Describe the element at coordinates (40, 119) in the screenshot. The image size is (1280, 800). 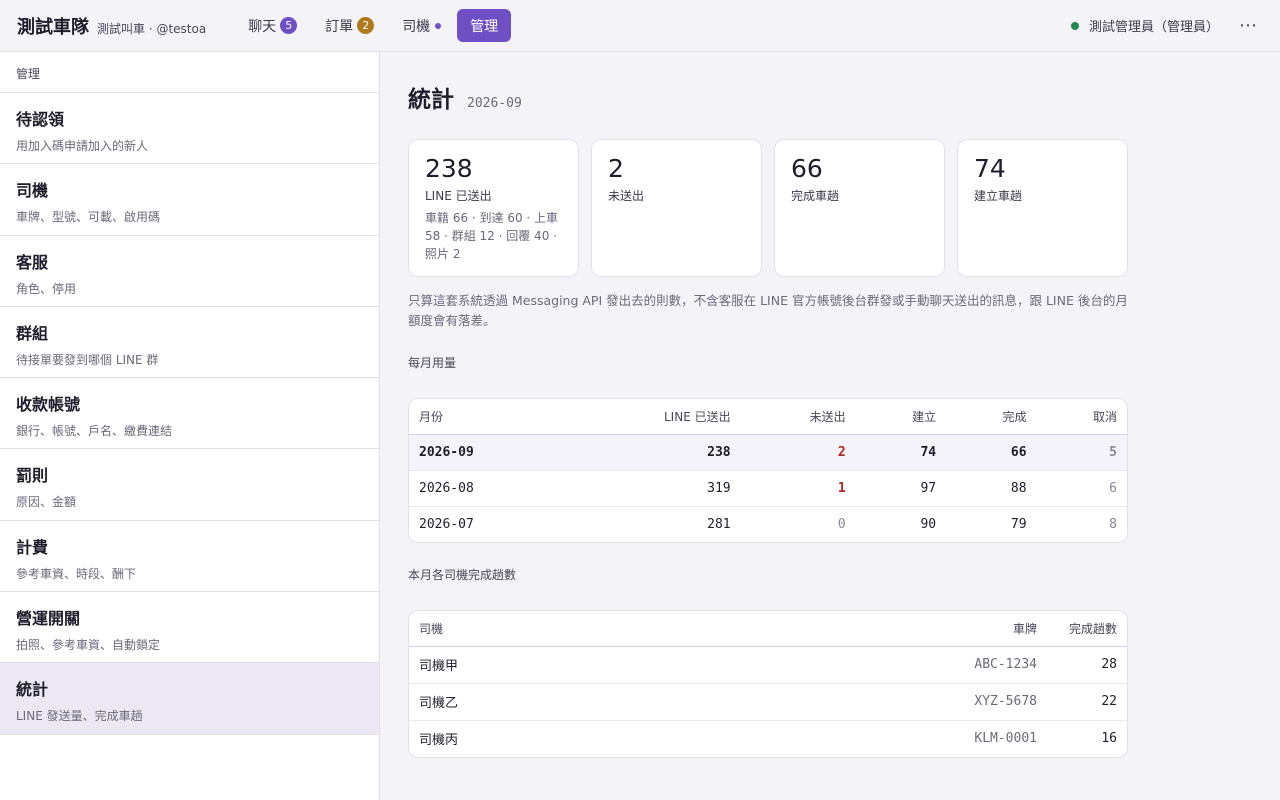
I see `sidebar-item-title: 待認領` at that location.